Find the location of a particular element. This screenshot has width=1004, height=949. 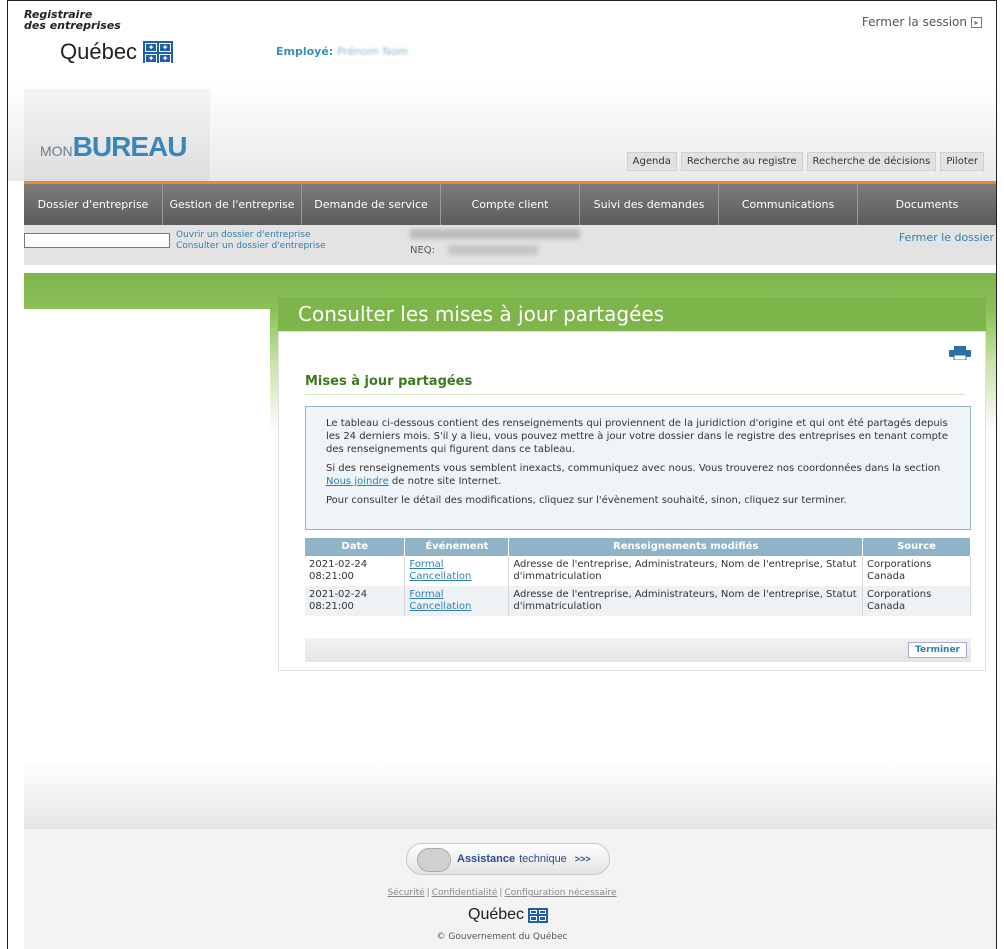

bureau-text: BUREAU is located at coordinates (130, 146).